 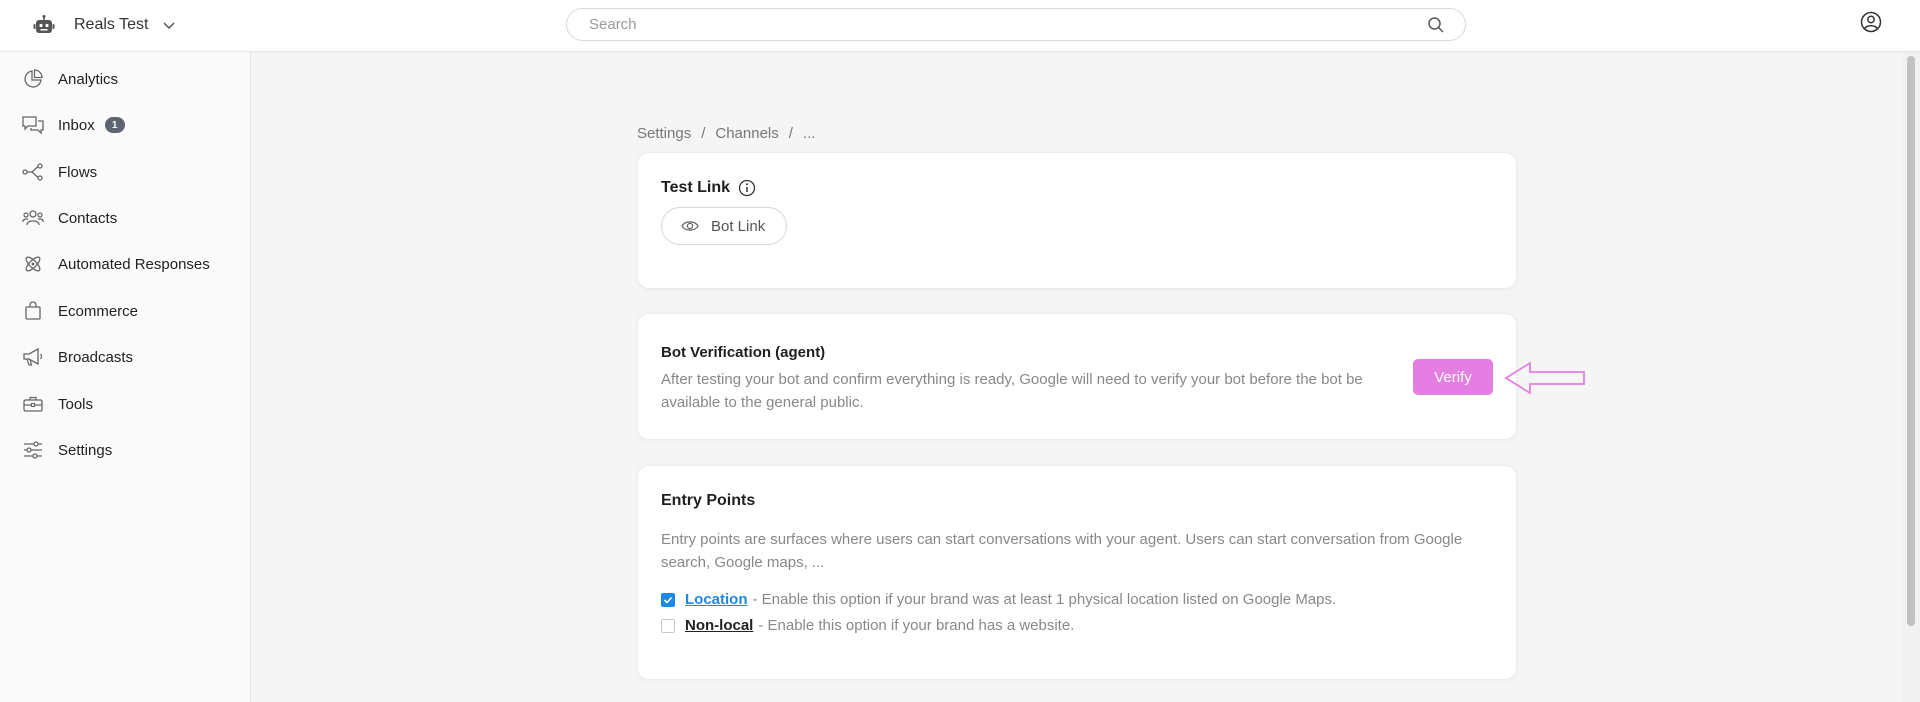 I want to click on sidebar-item-label: Inbox, so click(x=76, y=125).